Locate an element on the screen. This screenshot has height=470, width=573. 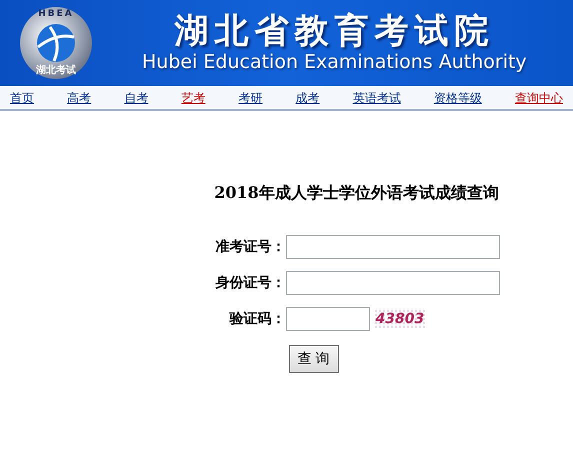
site-title: 湖北省教育考试院 is located at coordinates (334, 31).